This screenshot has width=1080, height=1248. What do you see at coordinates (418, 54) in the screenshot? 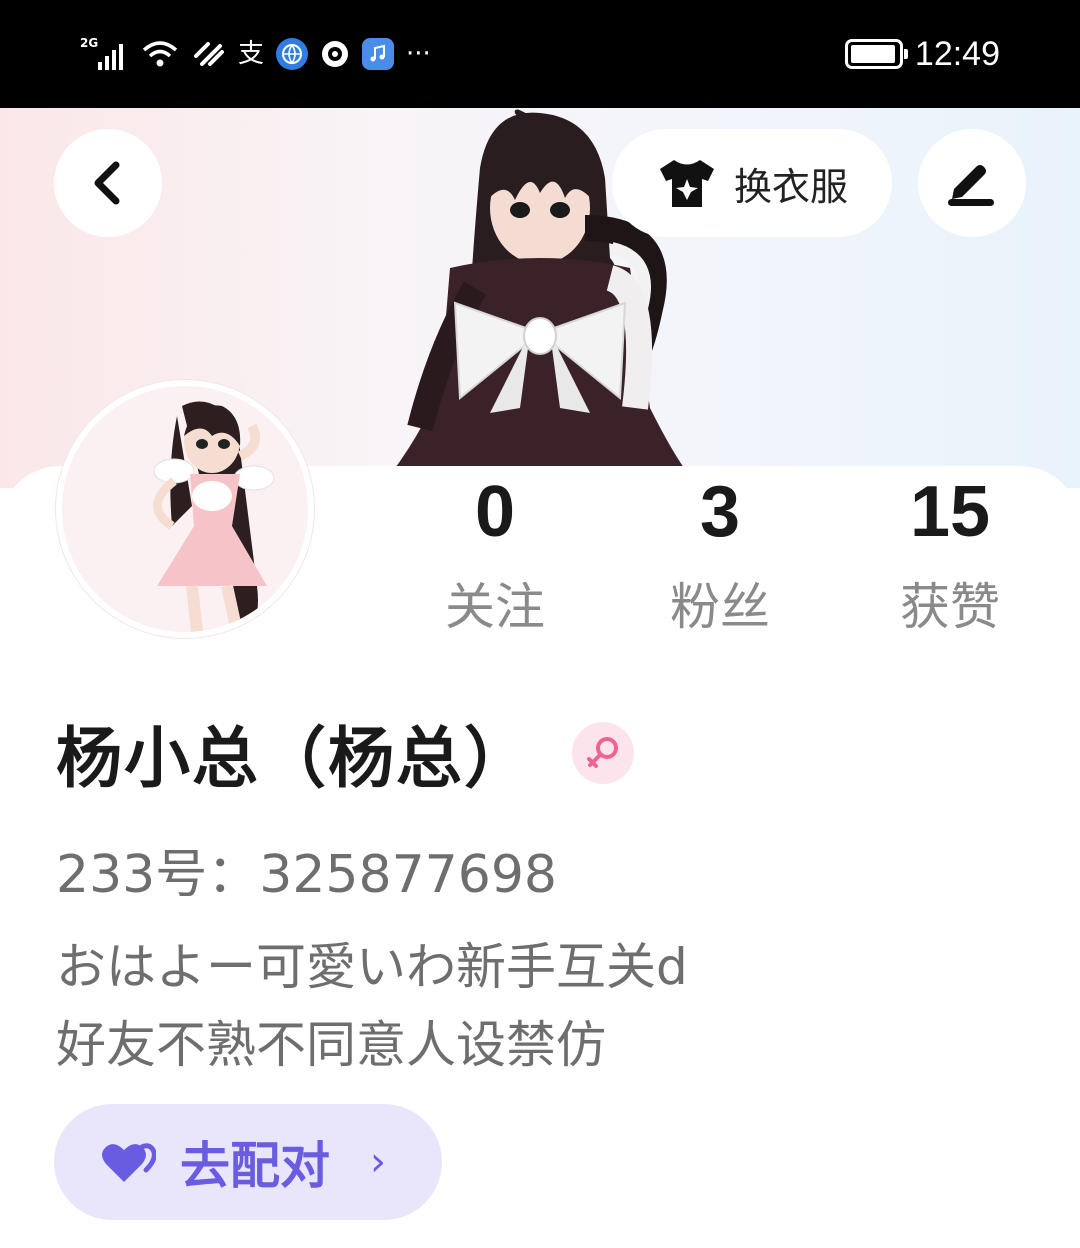
I see `more-dots-icon: ···` at bounding box center [418, 54].